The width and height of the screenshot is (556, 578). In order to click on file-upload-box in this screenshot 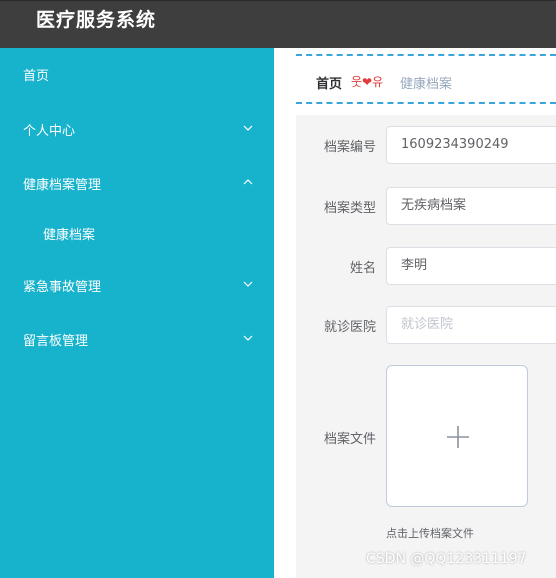, I will do `click(457, 436)`.